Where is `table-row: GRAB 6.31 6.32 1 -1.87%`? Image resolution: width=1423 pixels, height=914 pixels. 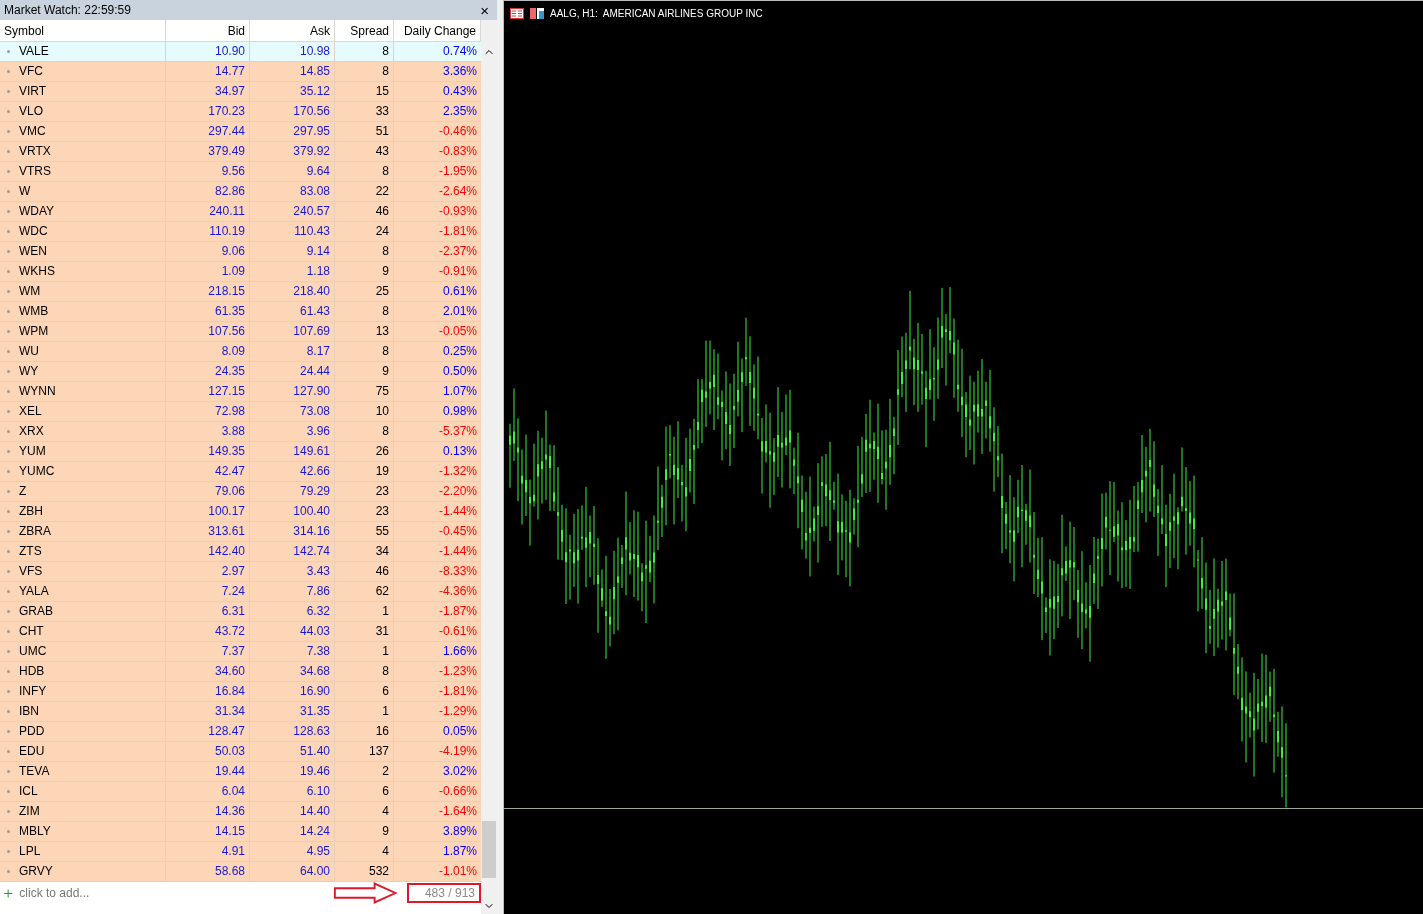 table-row: GRAB 6.31 6.32 1 -1.87% is located at coordinates (240, 612).